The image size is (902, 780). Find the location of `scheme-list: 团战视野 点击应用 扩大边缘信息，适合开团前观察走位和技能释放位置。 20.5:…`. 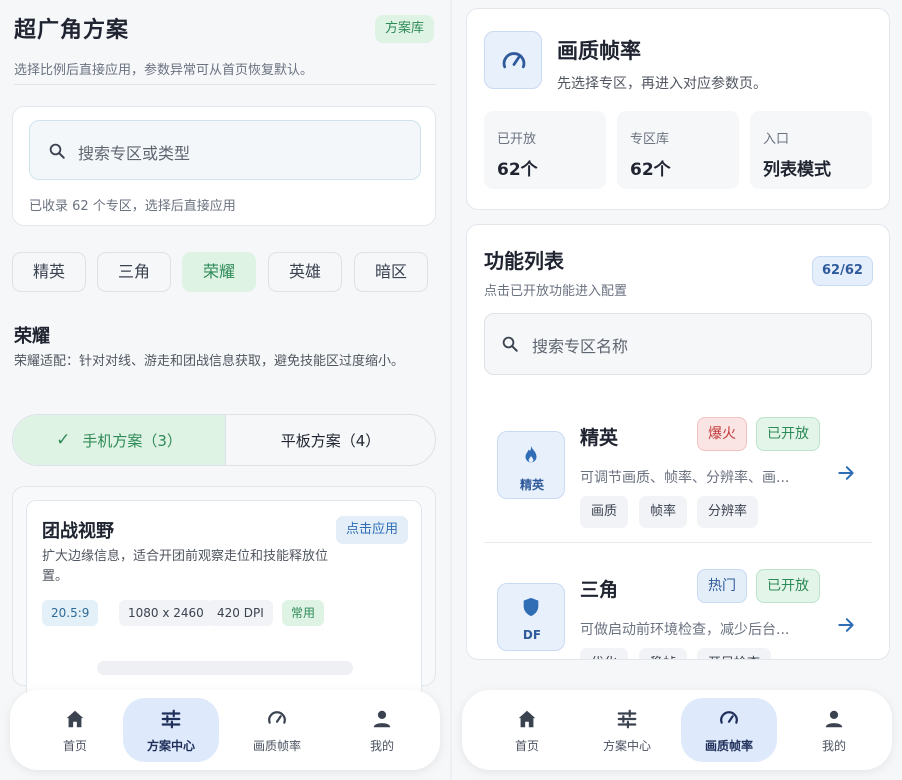

scheme-list: 团战视野 点击应用 扩大边缘信息，适合开团前观察走位和技能释放位置。 20.5:… is located at coordinates (224, 593).